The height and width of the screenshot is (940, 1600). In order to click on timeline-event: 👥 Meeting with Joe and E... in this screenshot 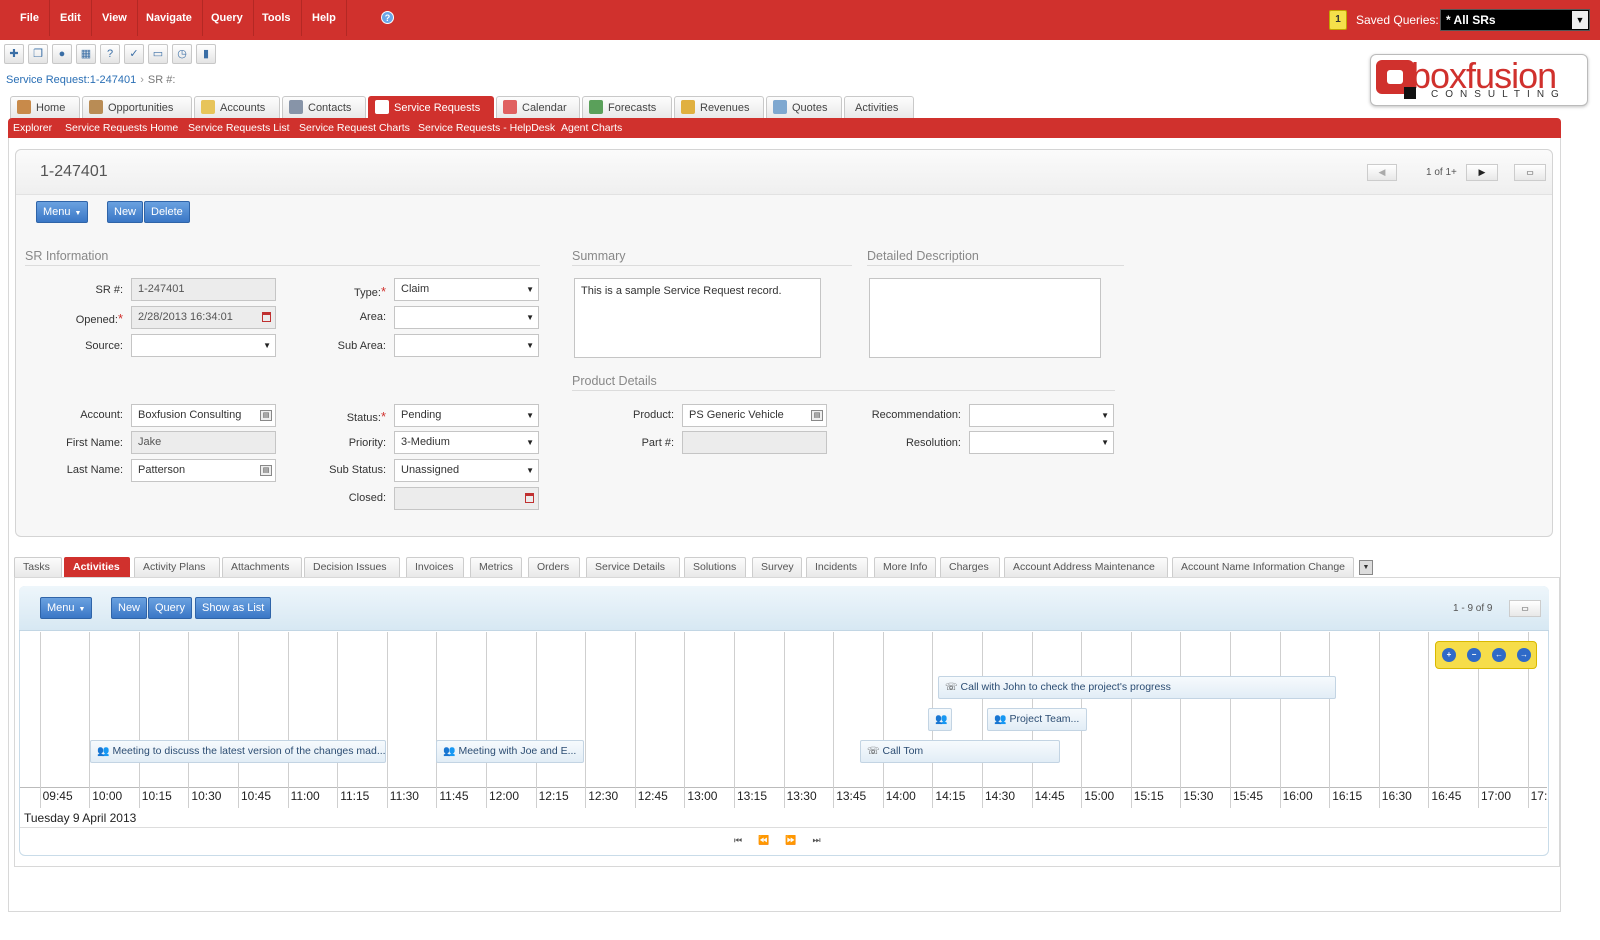, I will do `click(510, 751)`.